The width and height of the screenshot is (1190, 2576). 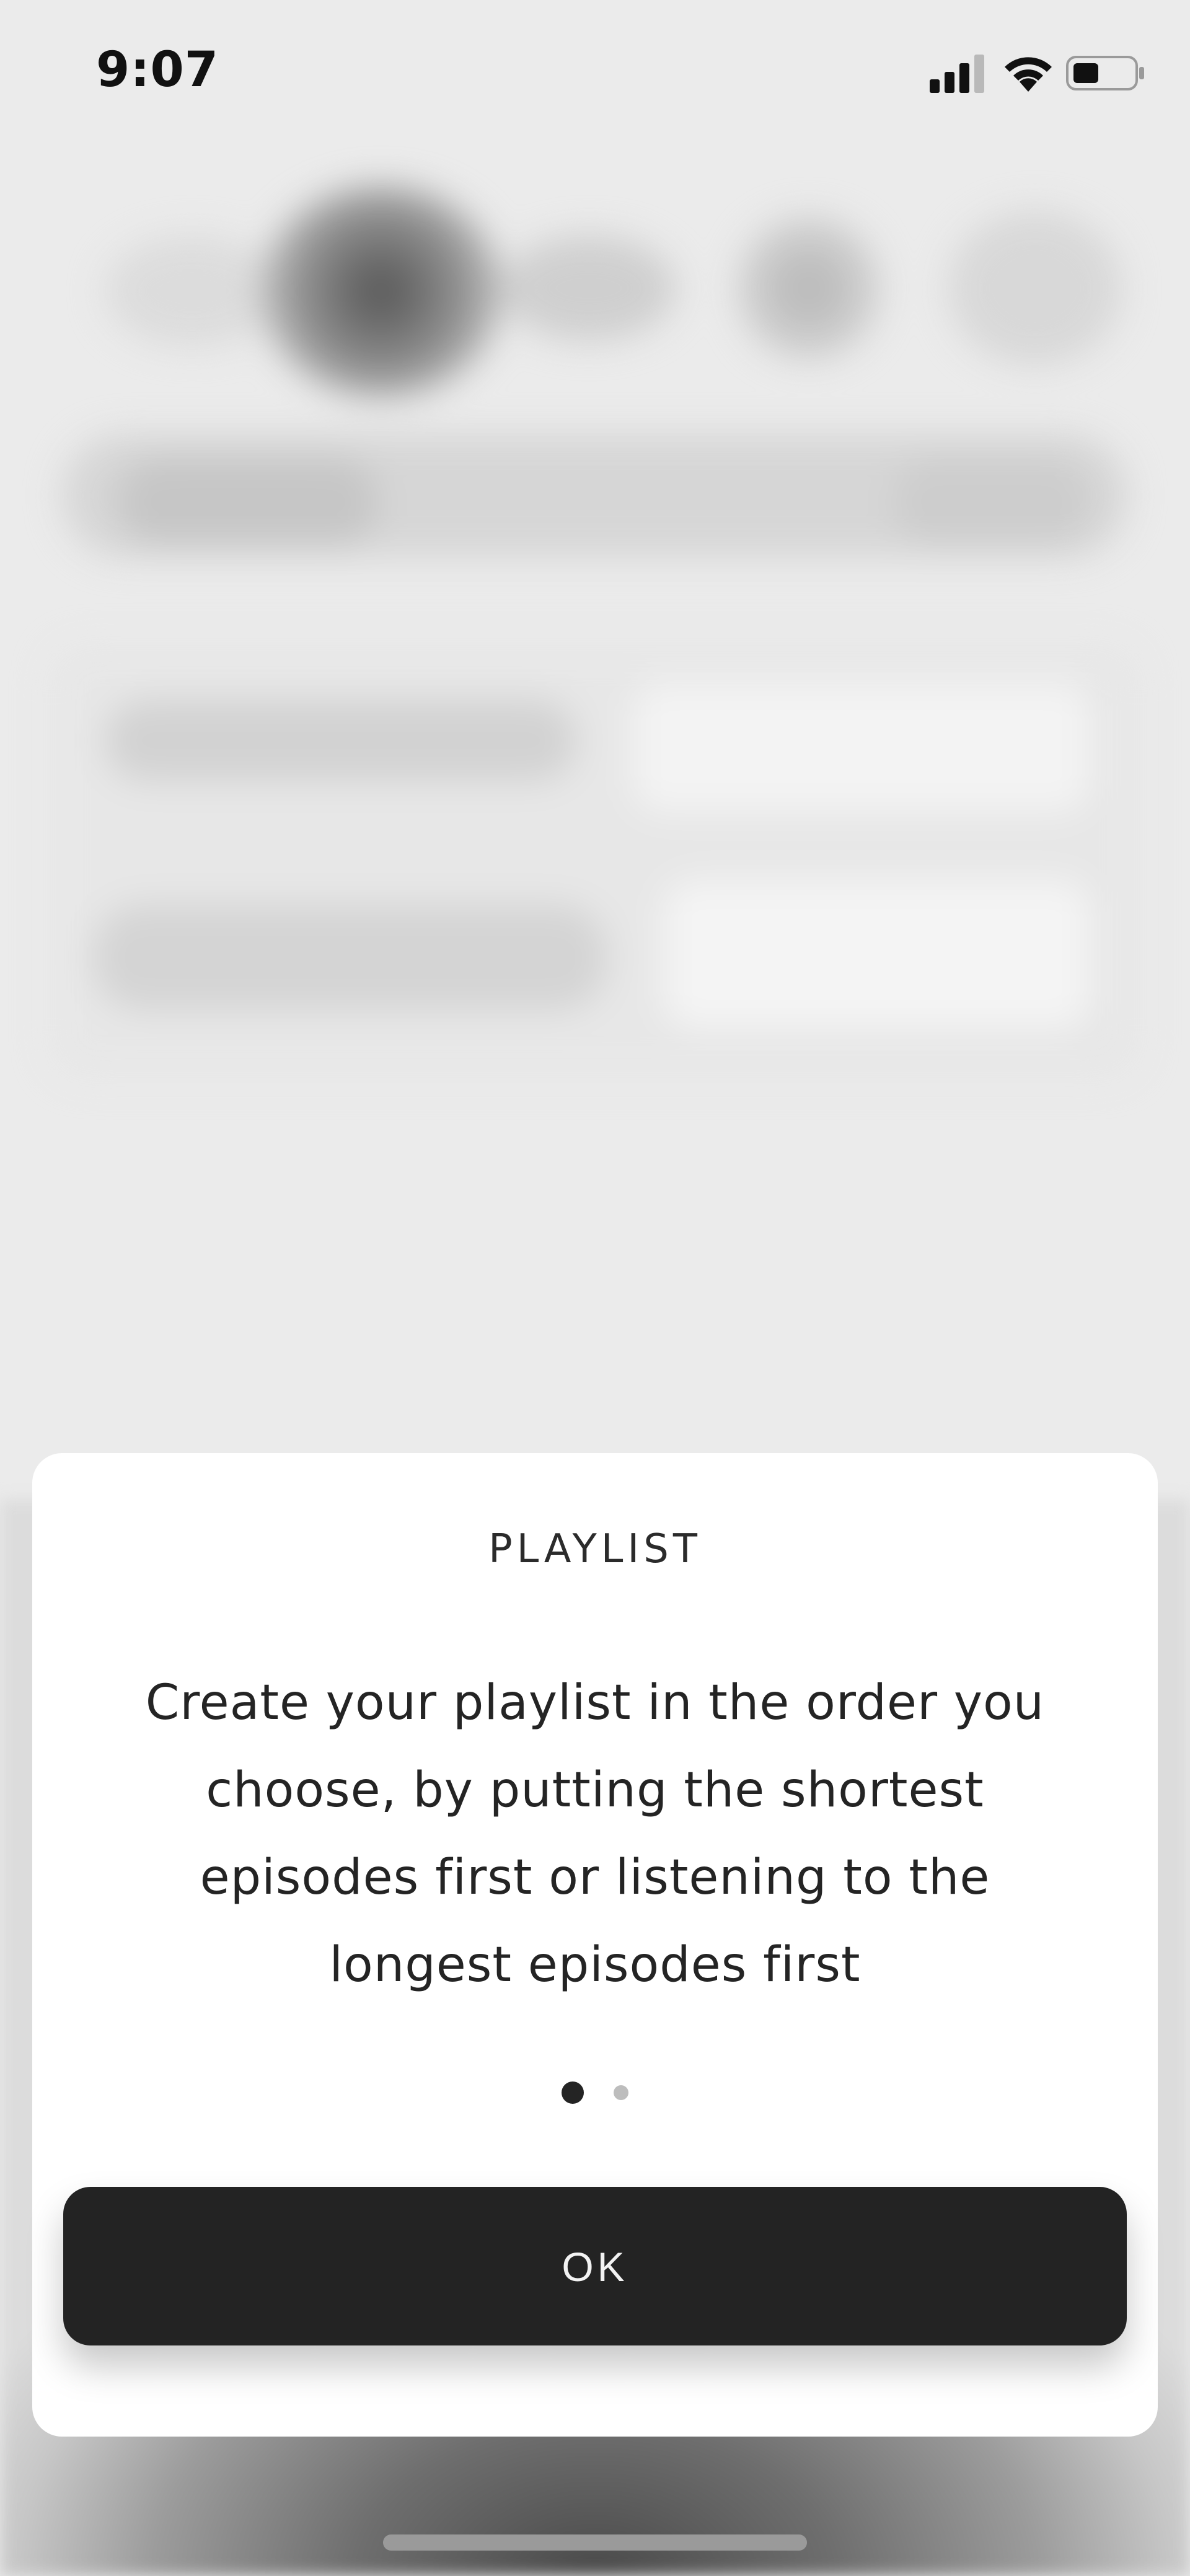 I want to click on page-dot, so click(x=620, y=2093).